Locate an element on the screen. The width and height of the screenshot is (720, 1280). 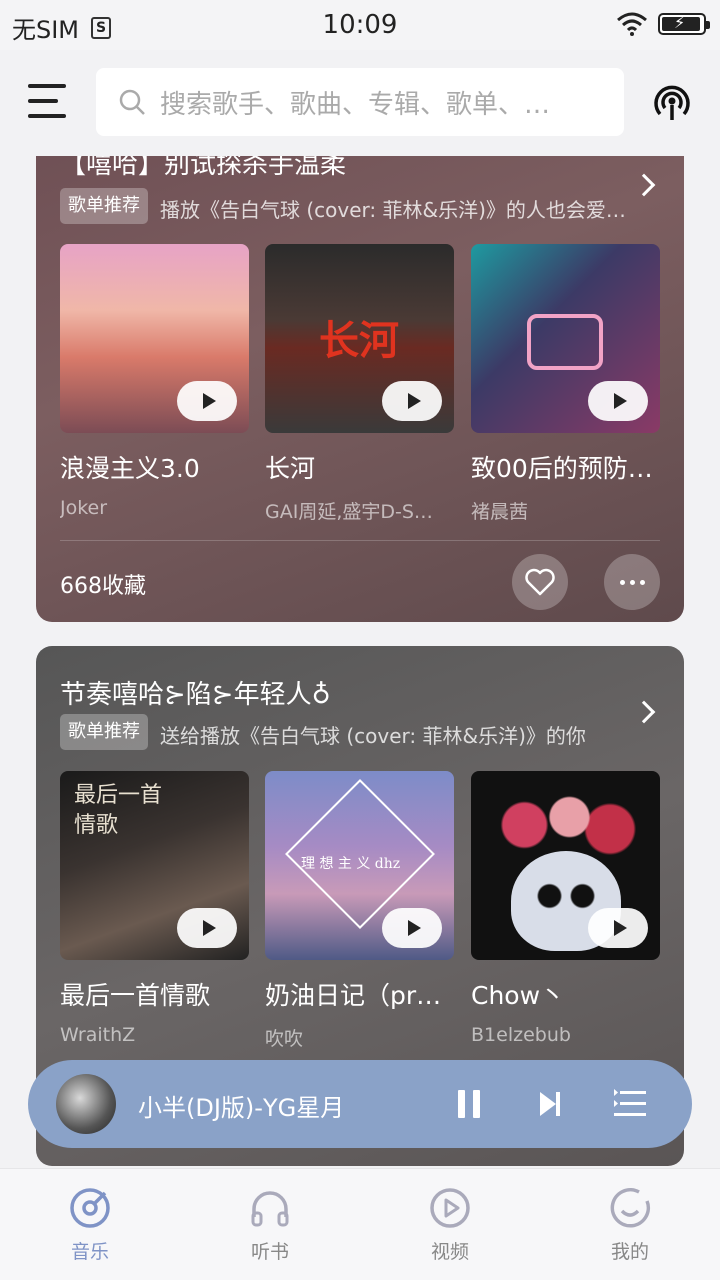
bottom-tab-bar: 音乐 听书 视频 我的 is located at coordinates (360, 1224).